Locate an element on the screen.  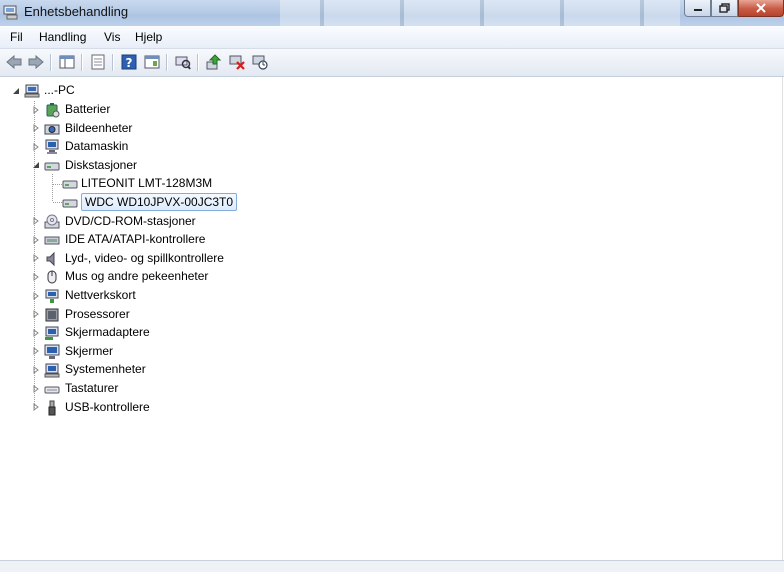
tree-category-label: Bildeenheter is located at coordinates (99, 127).